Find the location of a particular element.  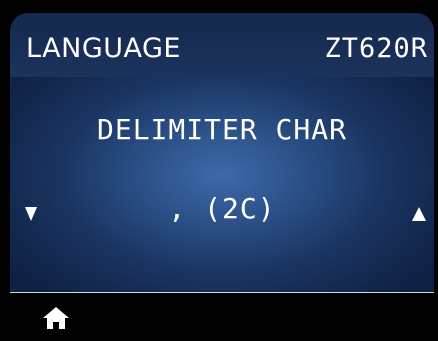

home-icon is located at coordinates (56, 318).